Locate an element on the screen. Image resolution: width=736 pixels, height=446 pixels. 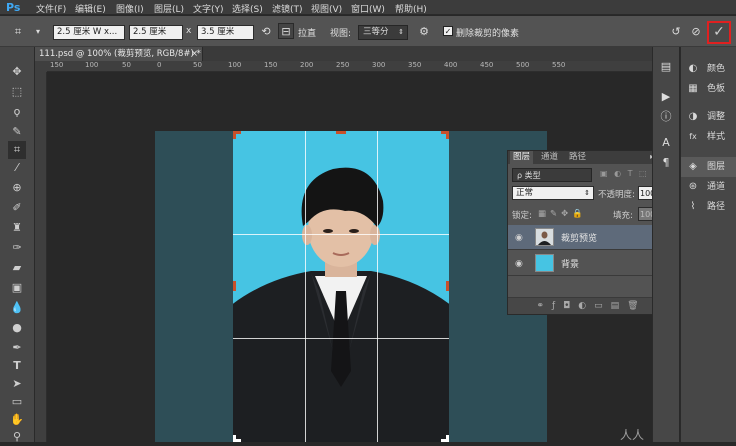
ruler-origin is located at coordinates (41, 66).